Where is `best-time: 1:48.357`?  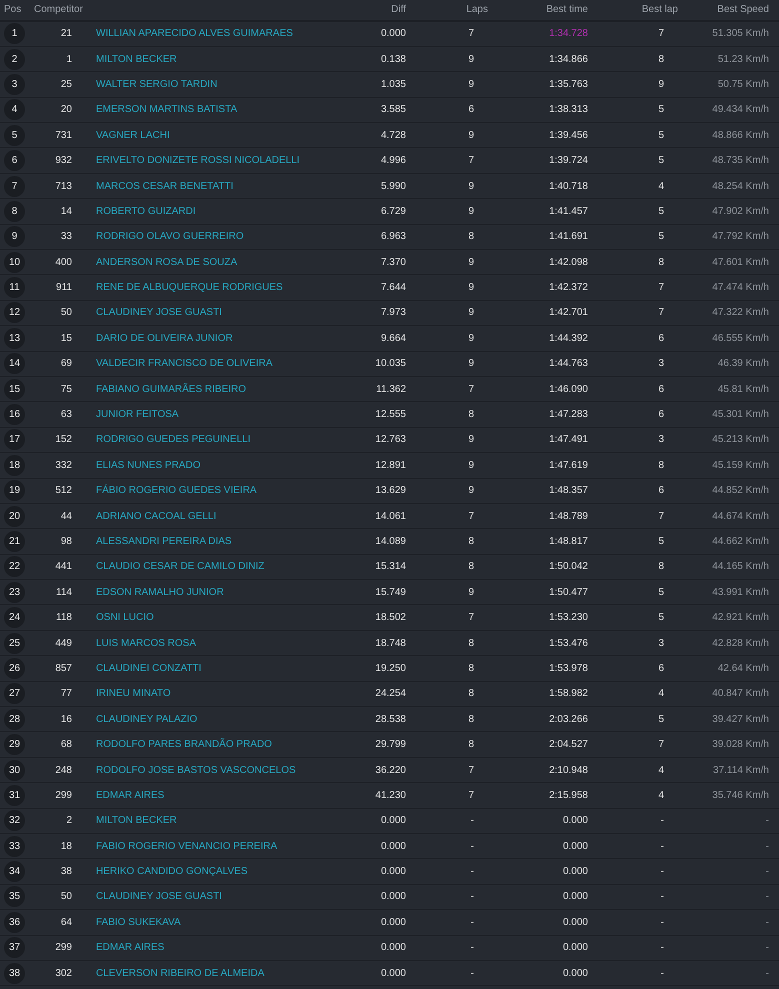 best-time: 1:48.357 is located at coordinates (568, 490).